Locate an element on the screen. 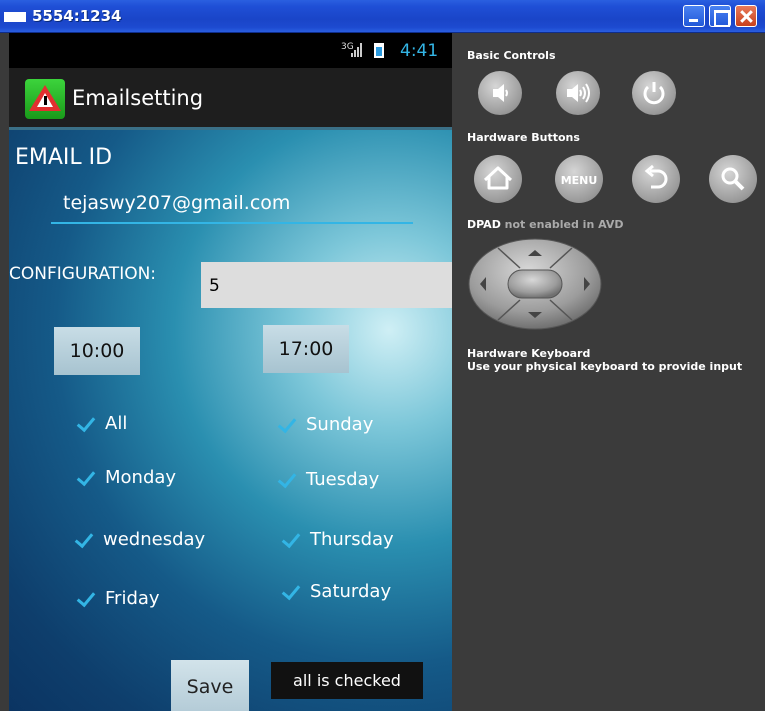  hardware-buttons-label: Hardware Buttons is located at coordinates (523, 137).